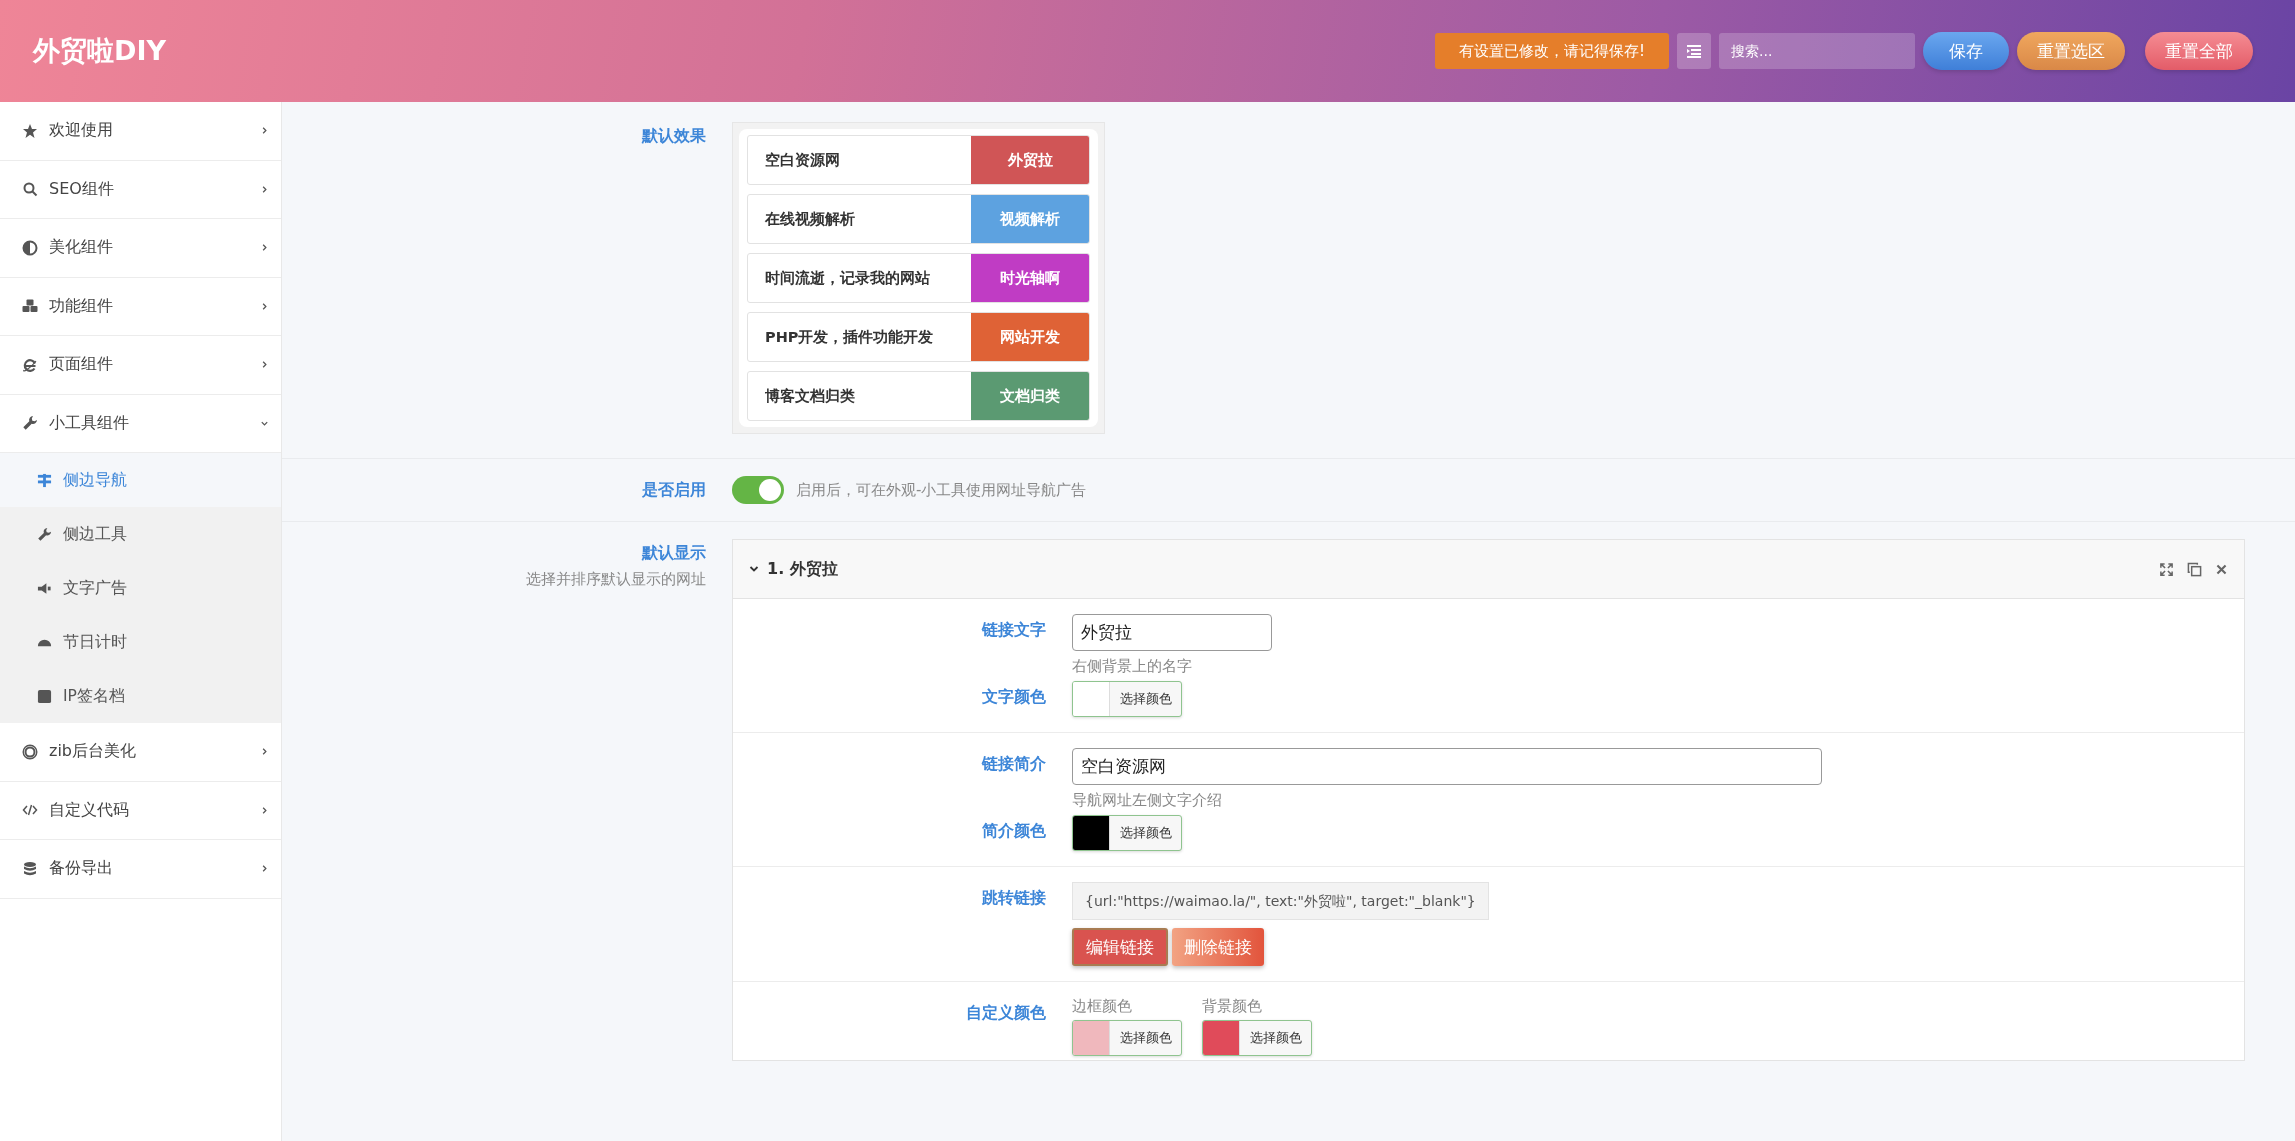 Image resolution: width=2295 pixels, height=1141 pixels. Describe the element at coordinates (616, 579) in the screenshot. I see `field-description: 选择并排序默认显示的网址` at that location.